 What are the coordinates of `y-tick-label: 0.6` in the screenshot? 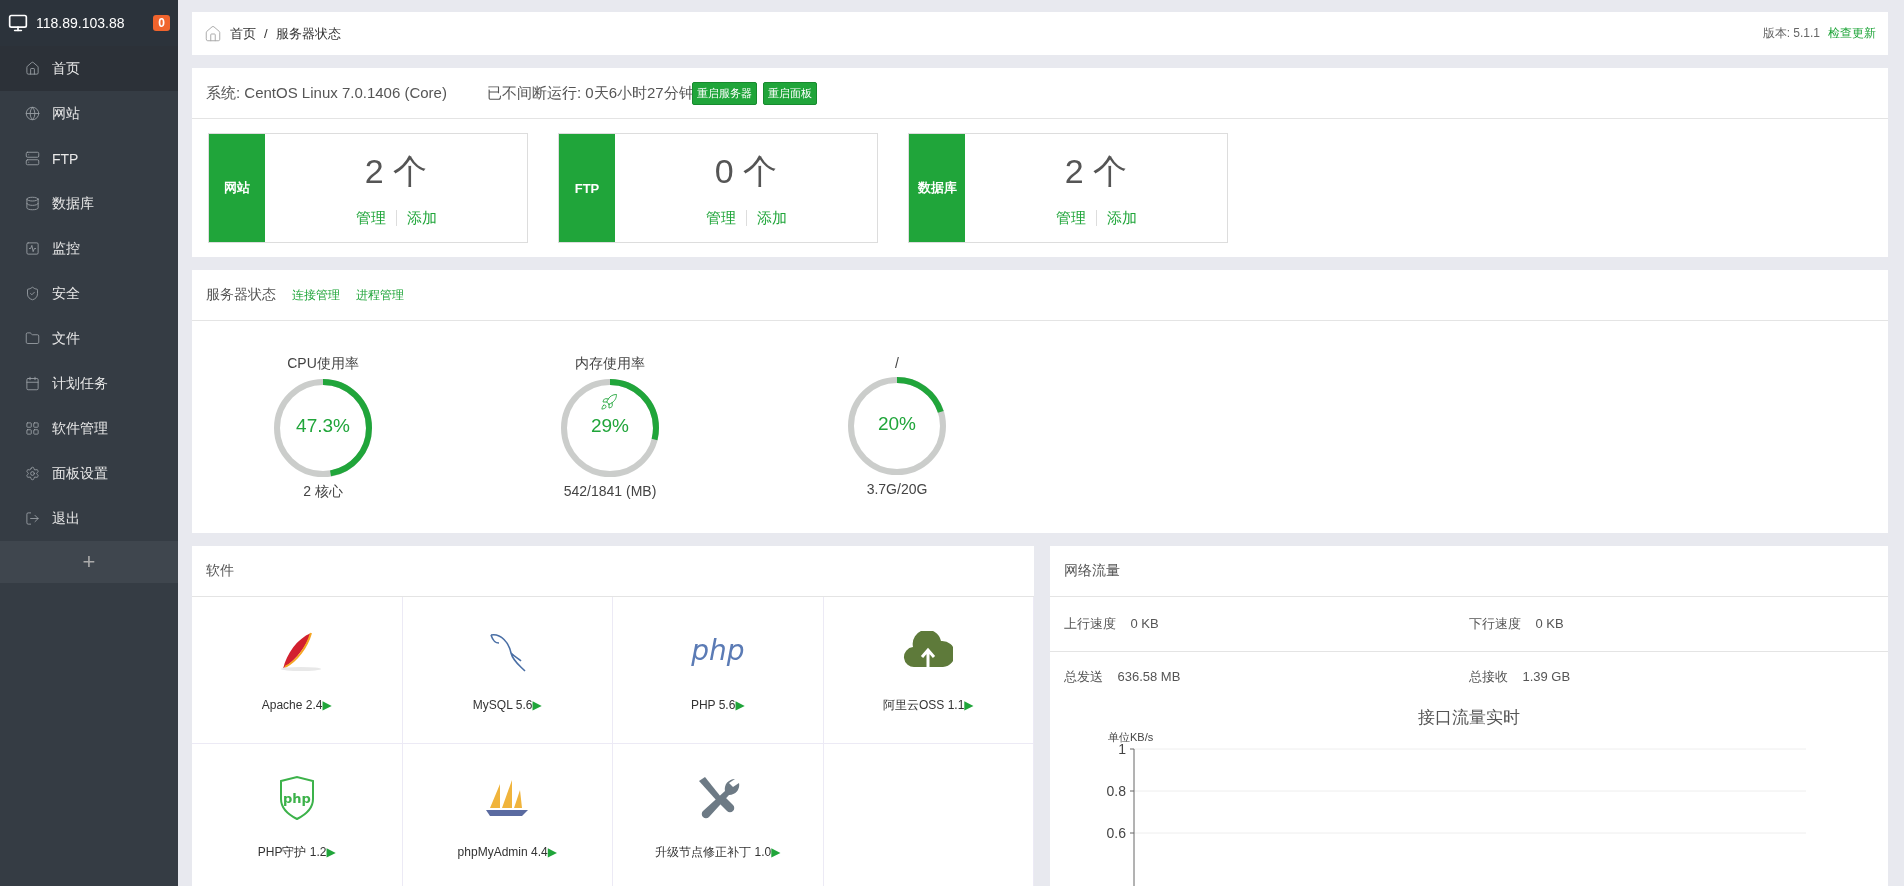 It's located at (1116, 833).